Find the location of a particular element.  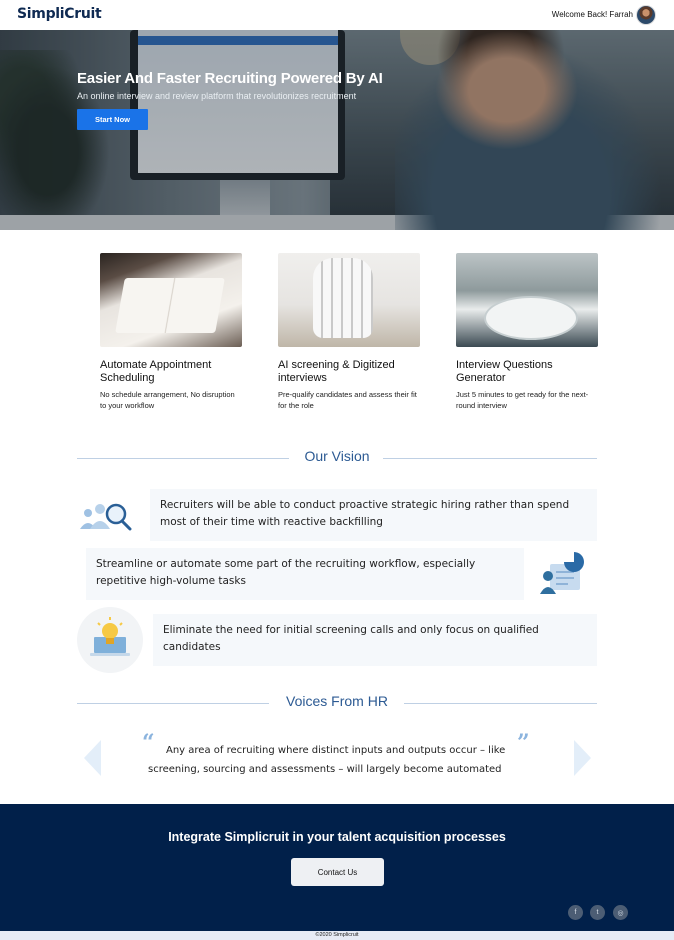

lightbulb-laptop-icon is located at coordinates (110, 636).